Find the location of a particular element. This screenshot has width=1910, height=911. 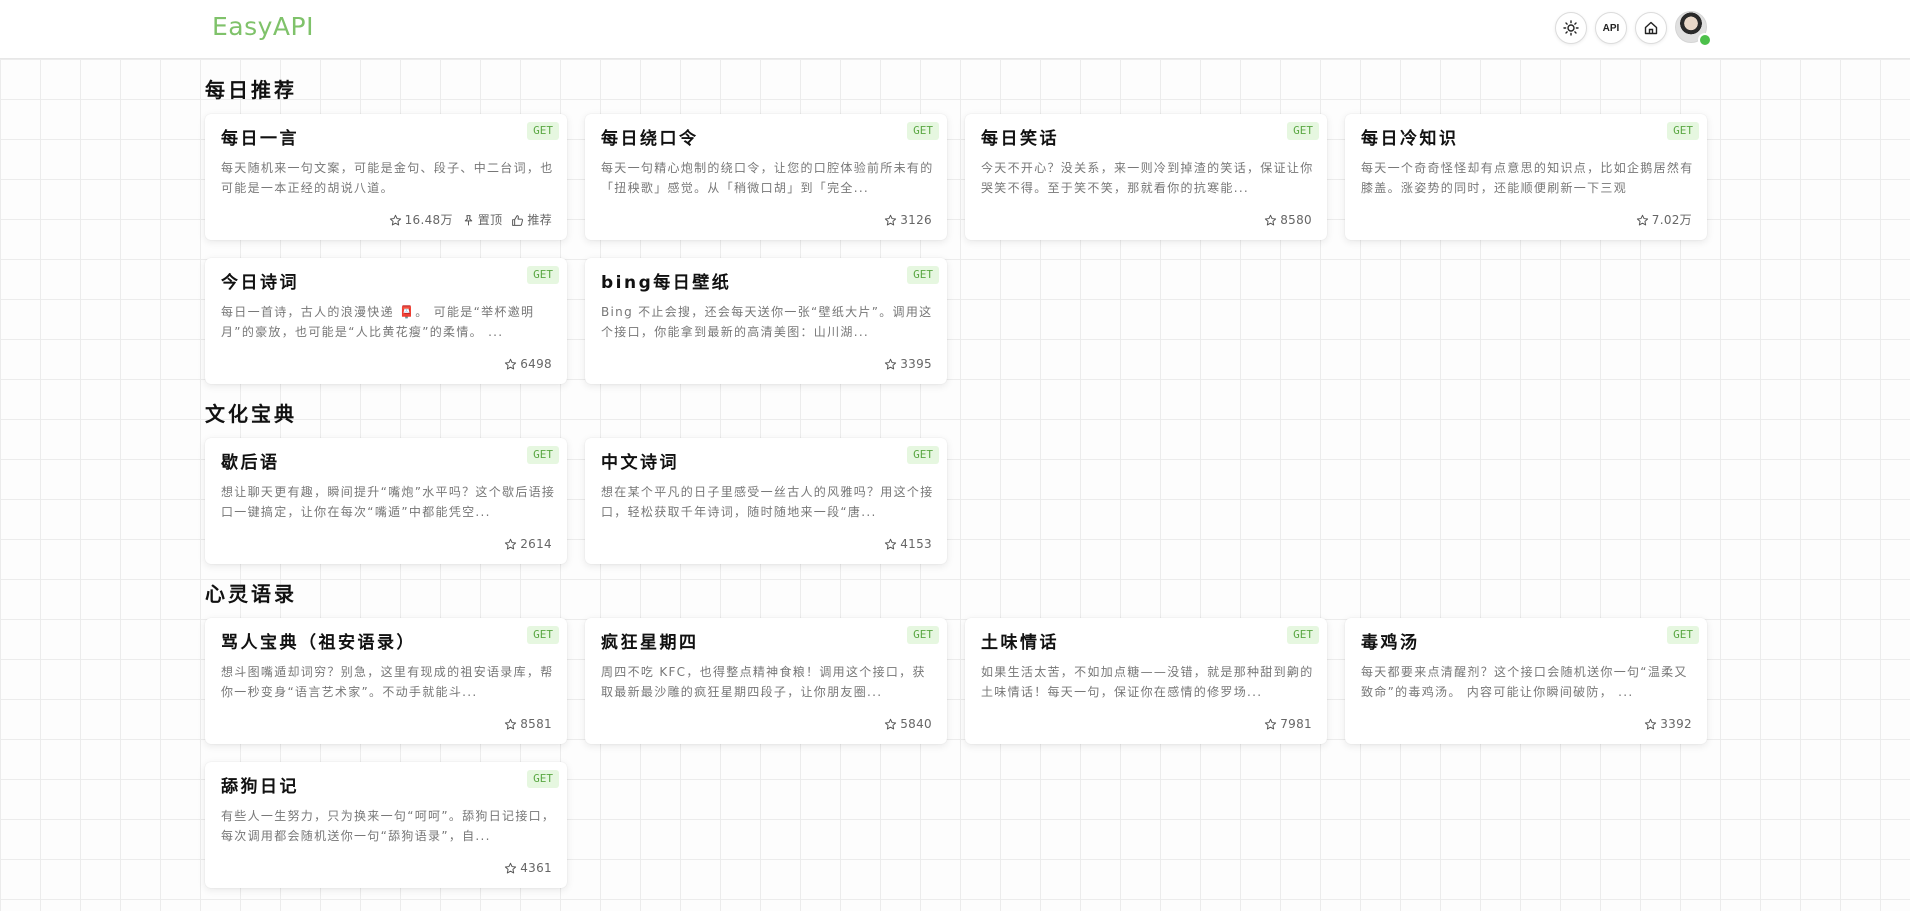

online-status-dot is located at coordinates (1705, 40).